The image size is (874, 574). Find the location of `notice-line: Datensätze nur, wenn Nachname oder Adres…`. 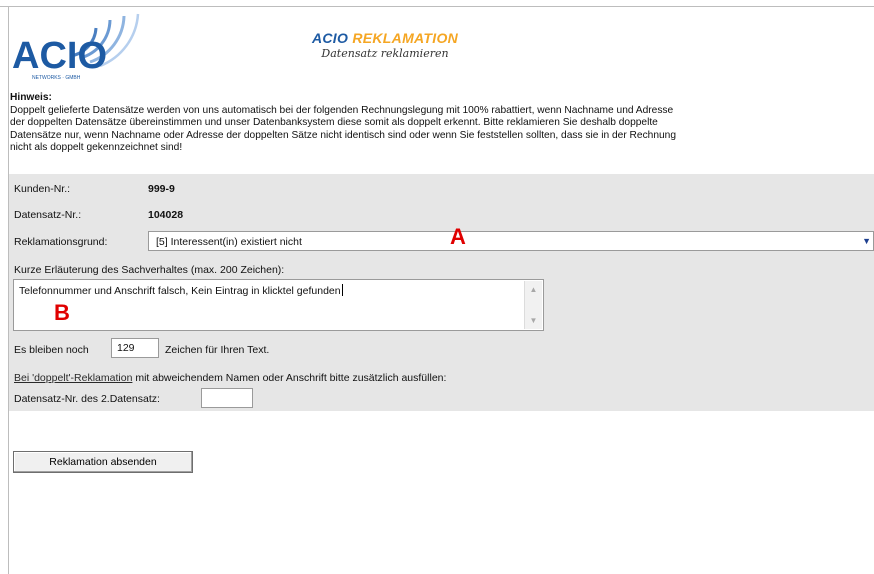

notice-line: Datensätze nur, wenn Nachname oder Adres… is located at coordinates (343, 135).